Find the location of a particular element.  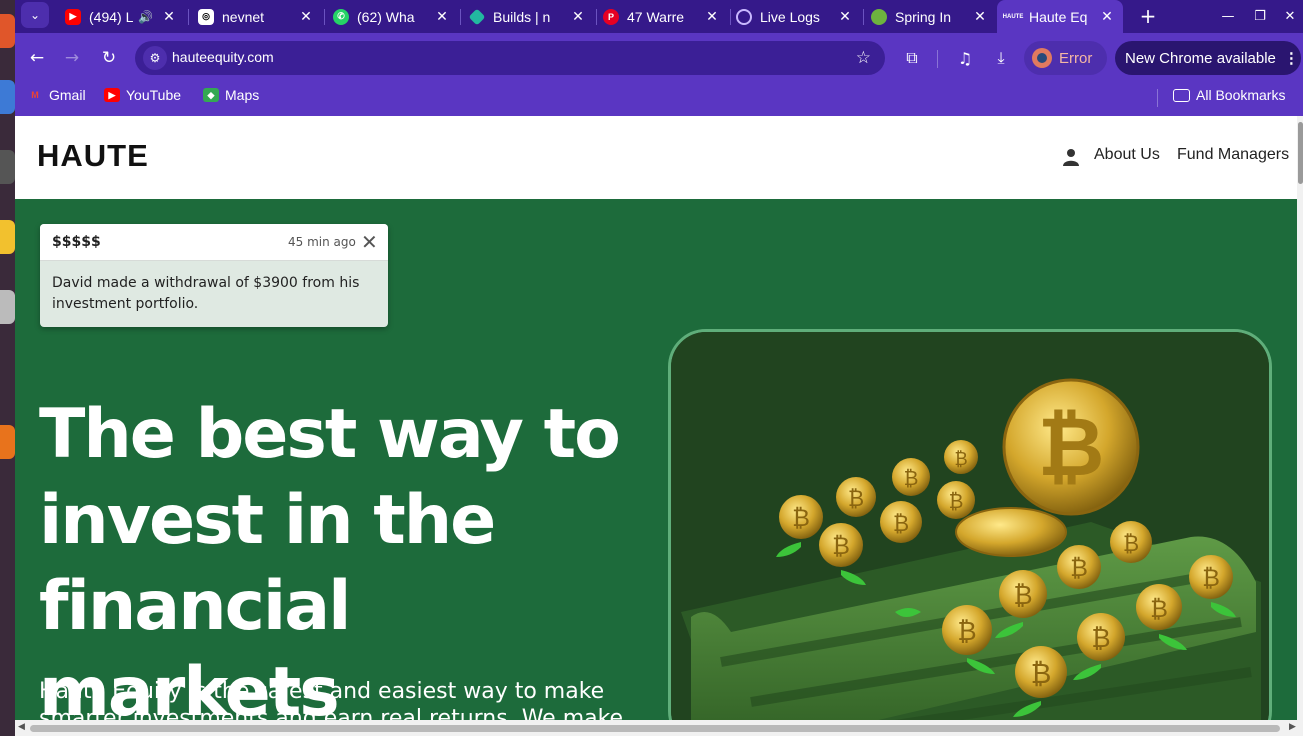

maps-icon: ◆ is located at coordinates (211, 95).